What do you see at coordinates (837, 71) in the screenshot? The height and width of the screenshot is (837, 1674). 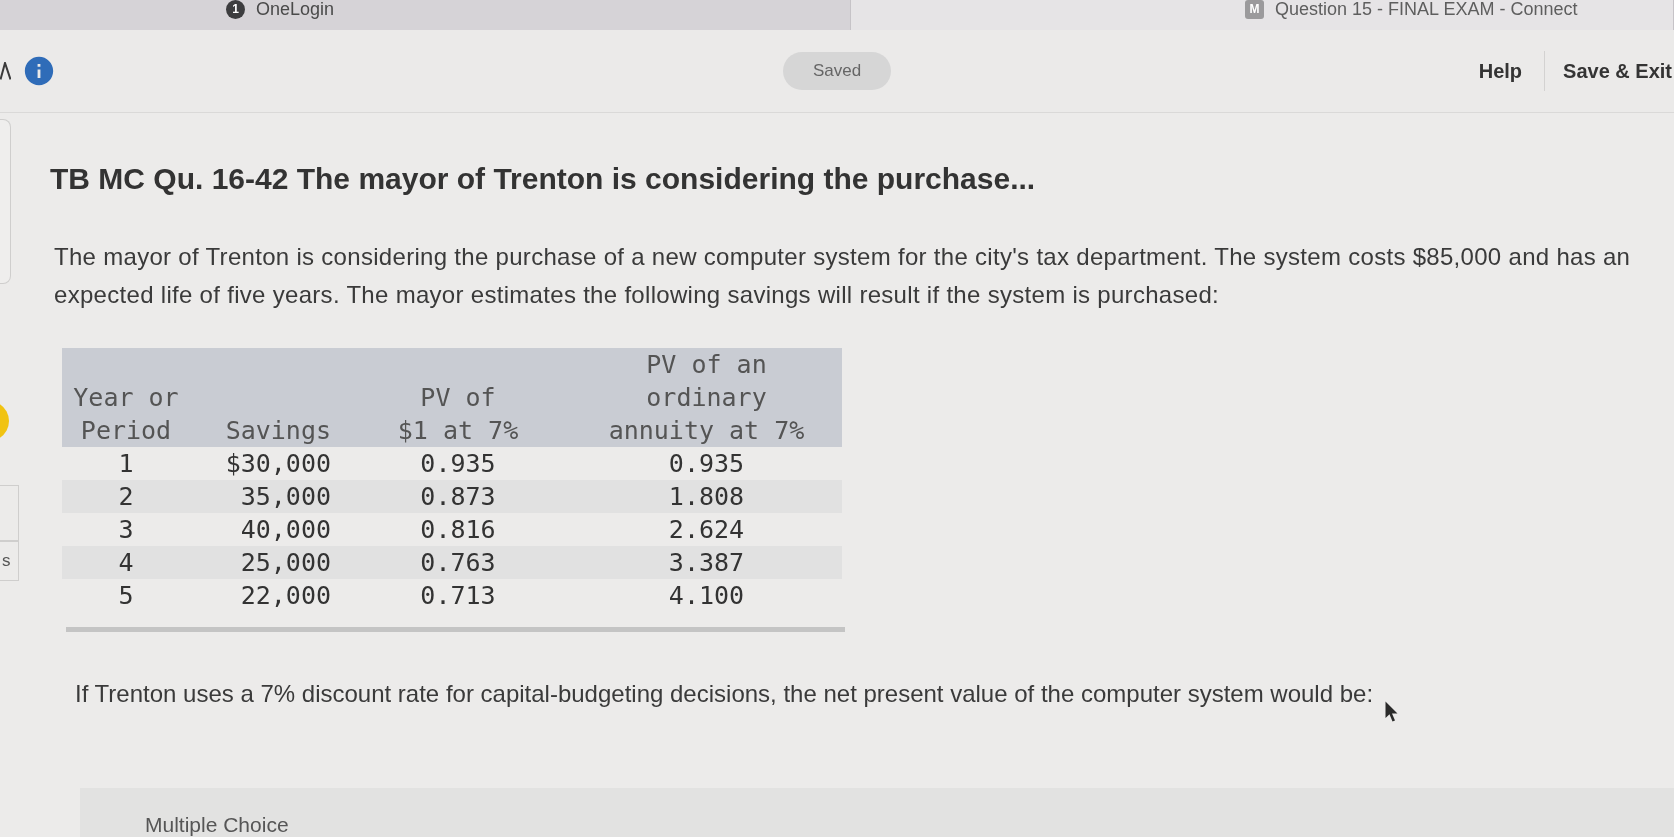 I see `saved-status: Saved` at bounding box center [837, 71].